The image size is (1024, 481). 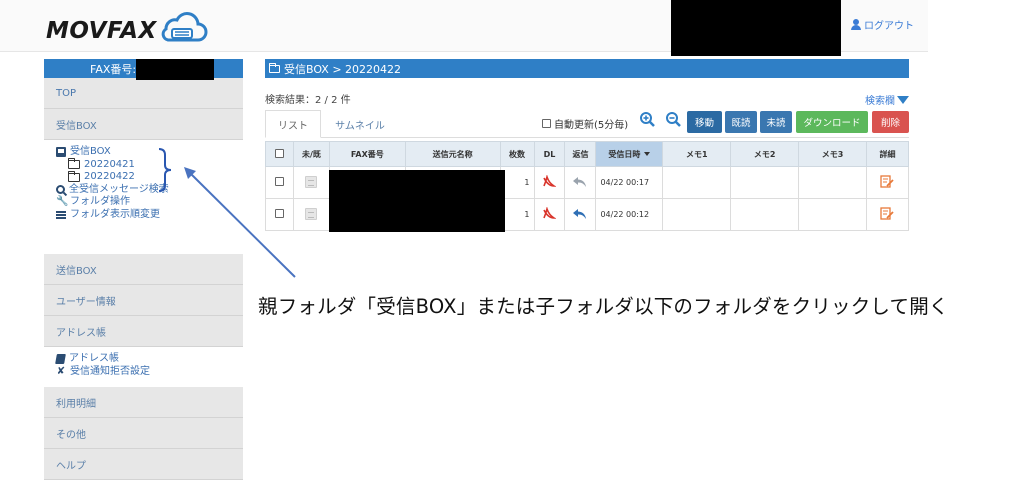 I want to click on zoom-in-icon, so click(x=647, y=119).